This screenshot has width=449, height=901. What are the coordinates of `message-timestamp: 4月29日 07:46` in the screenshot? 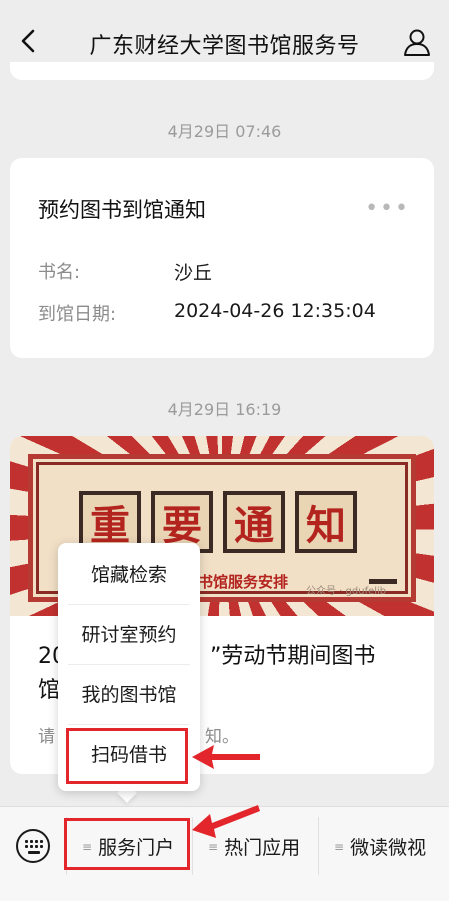 It's located at (224, 131).